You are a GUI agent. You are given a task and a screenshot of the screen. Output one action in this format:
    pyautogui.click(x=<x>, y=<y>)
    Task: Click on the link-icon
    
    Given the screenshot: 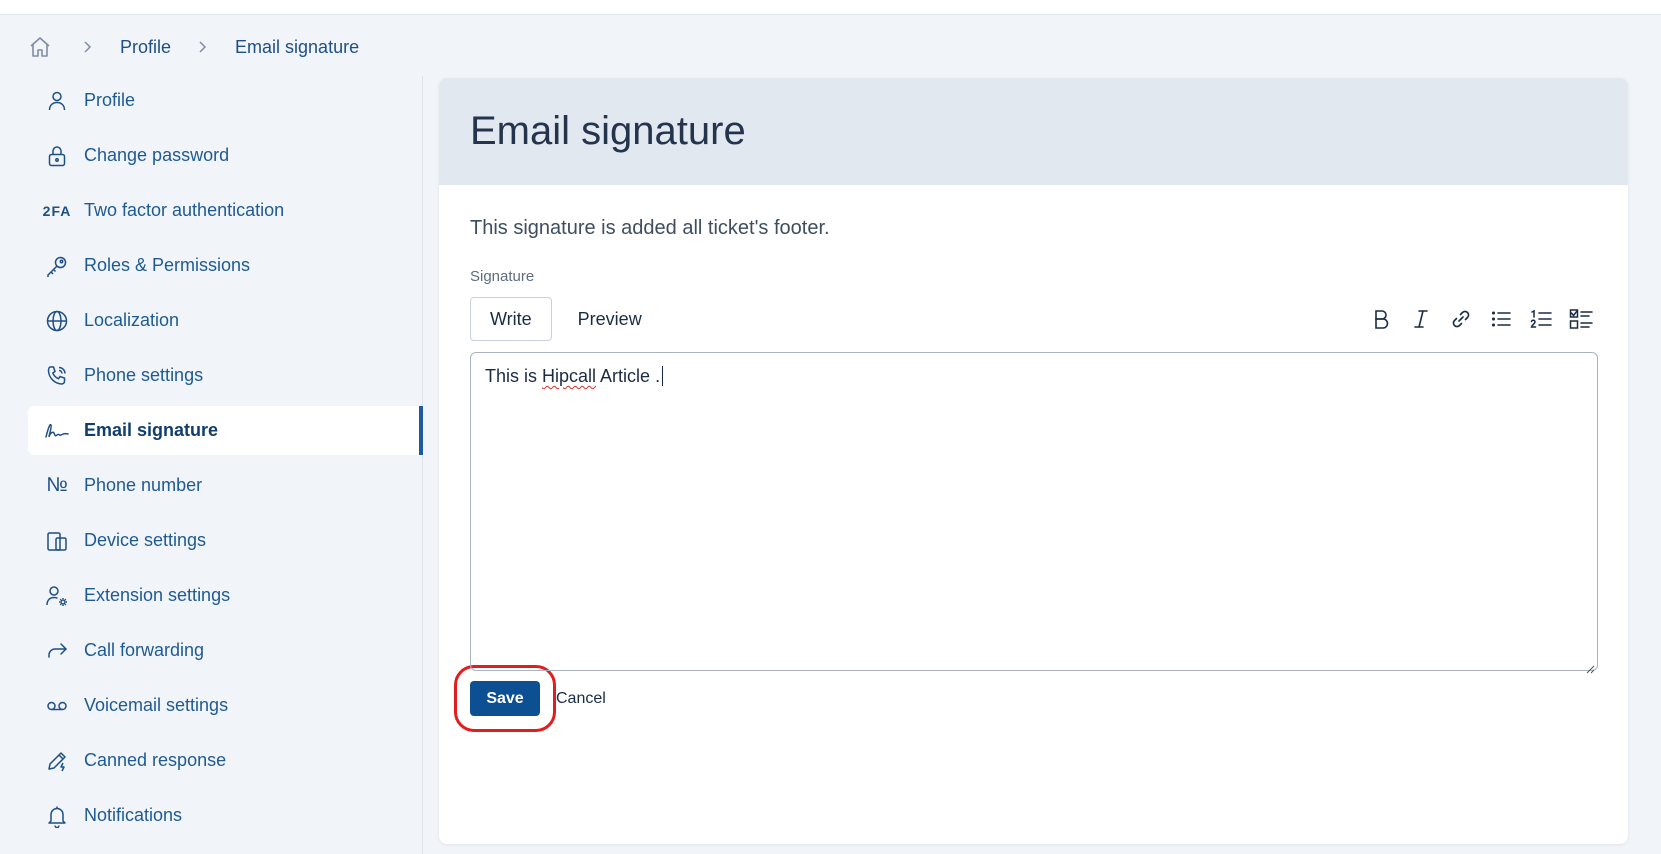 What is the action you would take?
    pyautogui.click(x=1461, y=319)
    